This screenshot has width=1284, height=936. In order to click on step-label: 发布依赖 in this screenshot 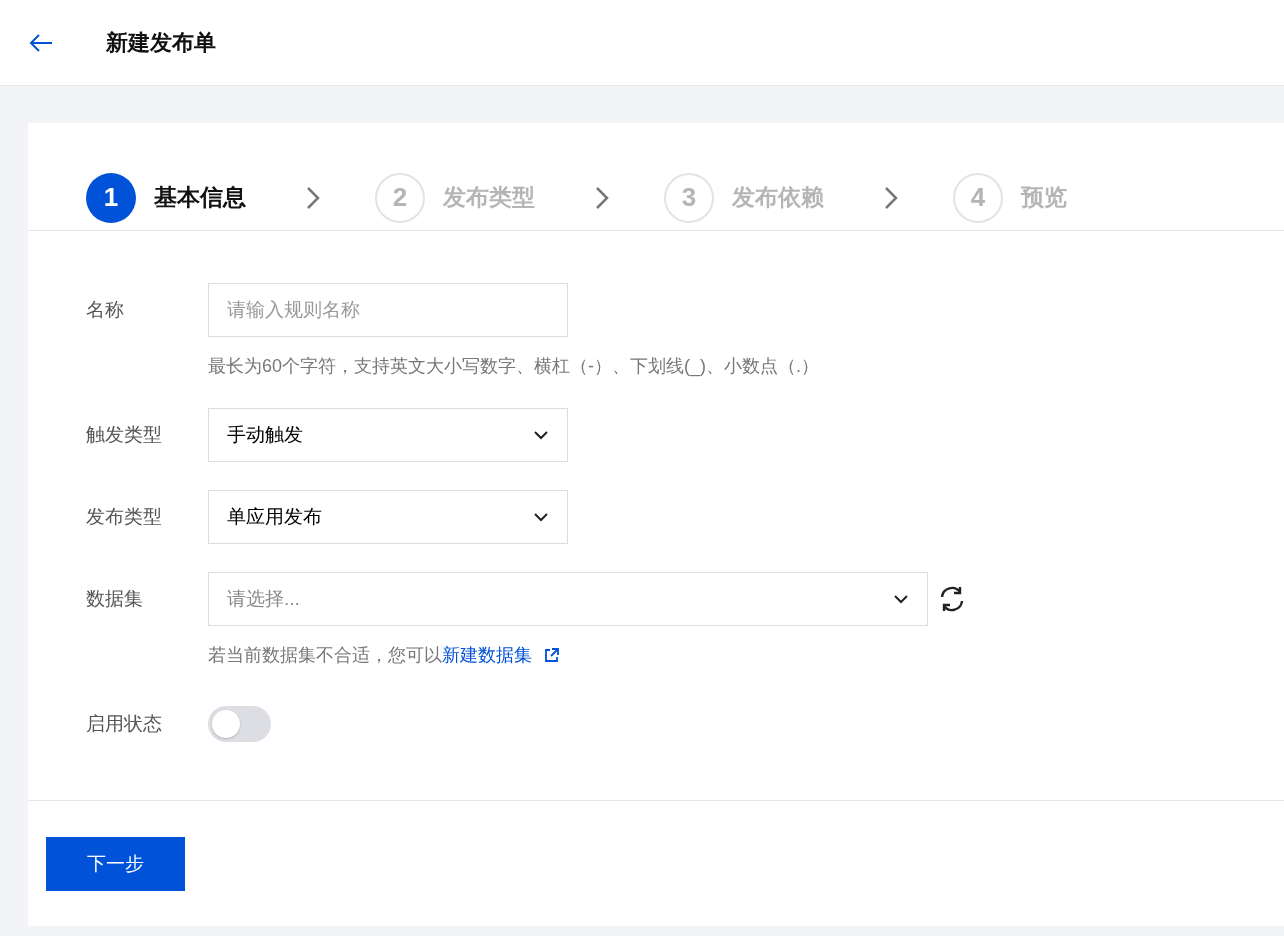, I will do `click(778, 198)`.